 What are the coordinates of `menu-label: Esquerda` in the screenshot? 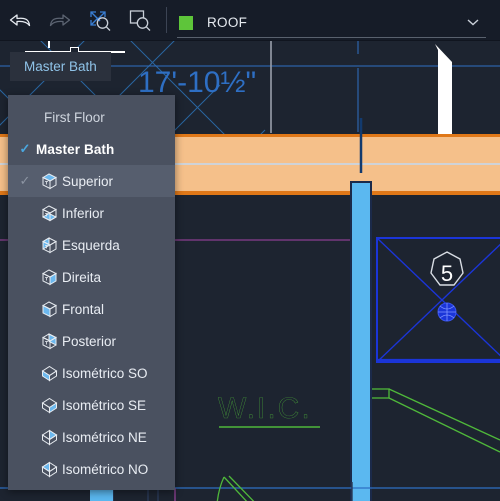 It's located at (91, 245).